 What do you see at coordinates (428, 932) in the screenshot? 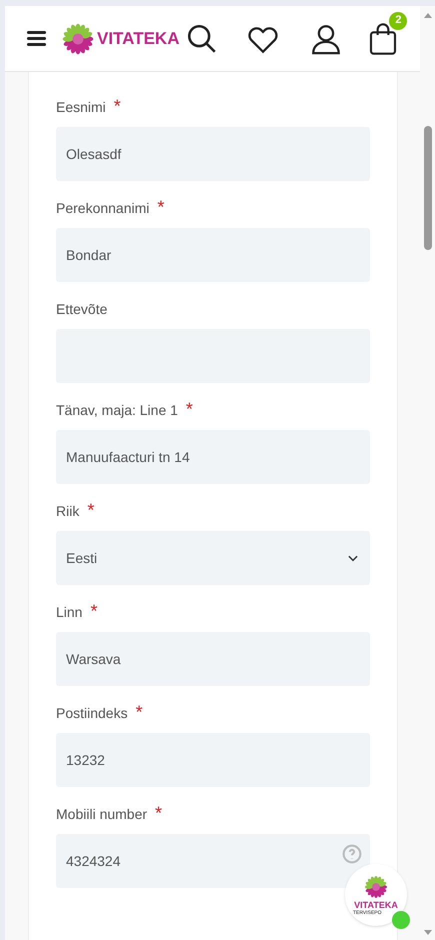
I see `scroll-down-icon` at bounding box center [428, 932].